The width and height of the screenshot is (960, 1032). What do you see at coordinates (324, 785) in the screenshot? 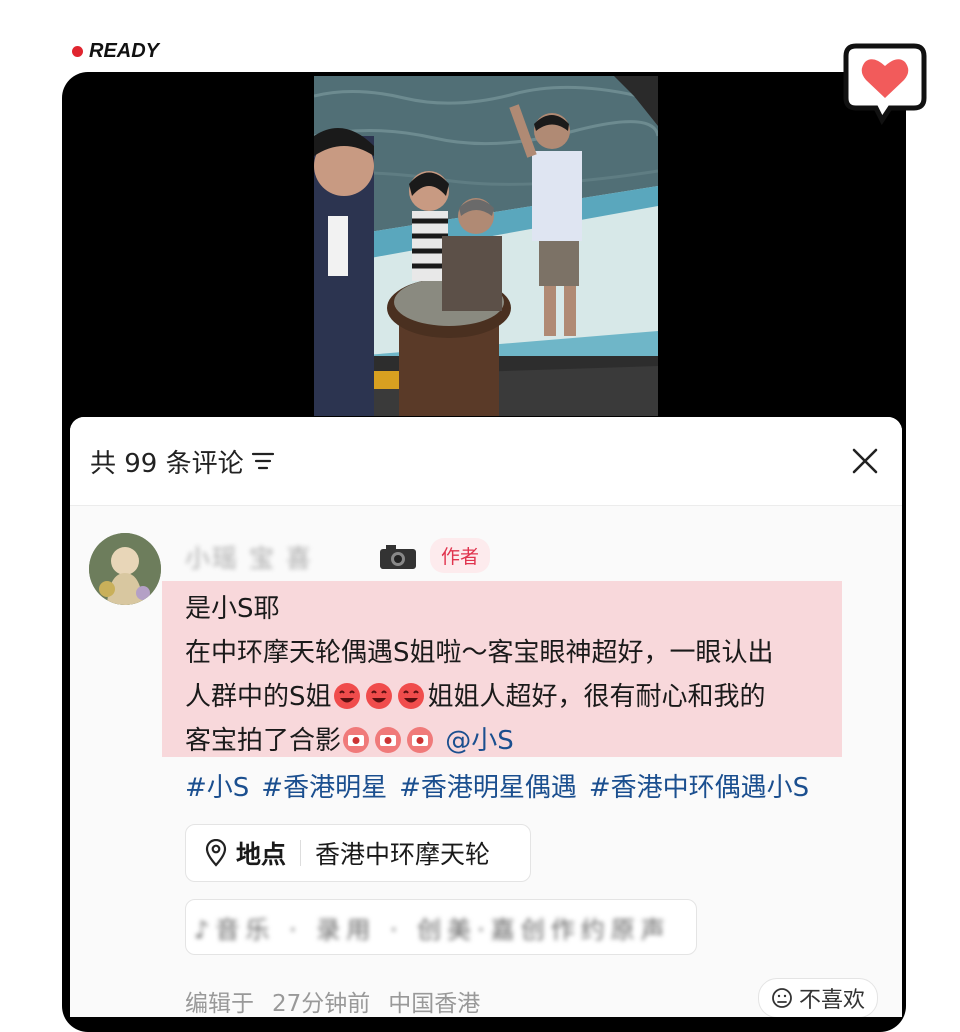
I see `hashtag: #香港明星` at bounding box center [324, 785].